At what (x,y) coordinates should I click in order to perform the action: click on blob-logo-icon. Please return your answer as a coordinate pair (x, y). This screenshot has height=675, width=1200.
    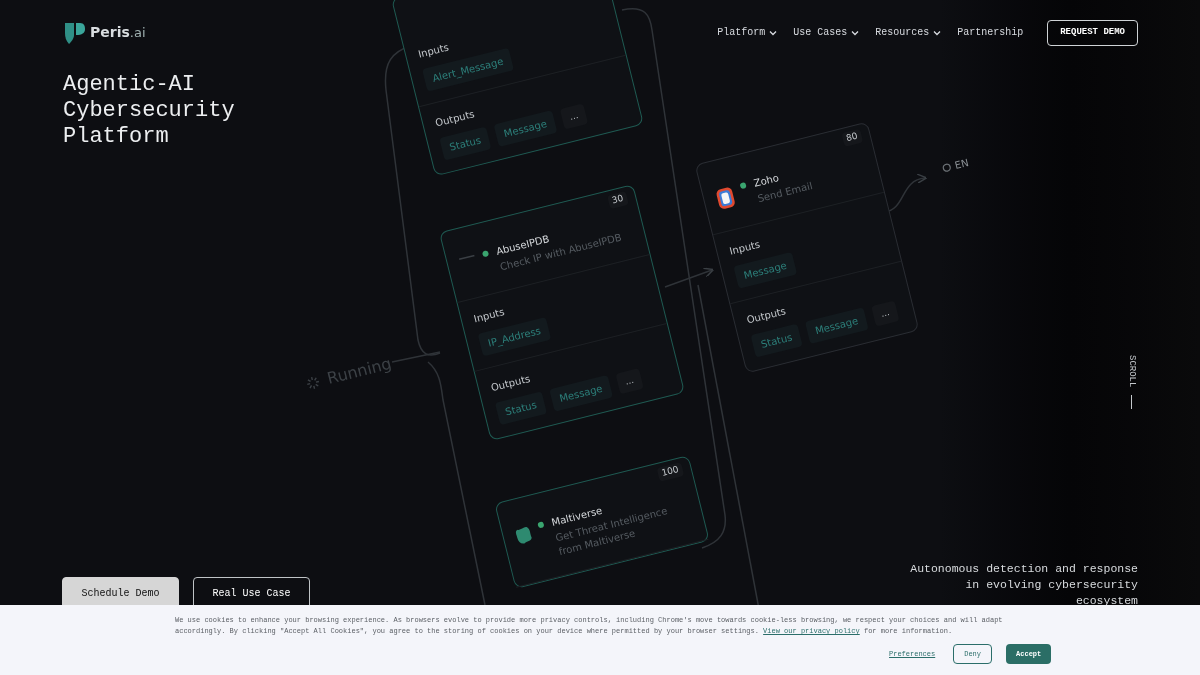
    Looking at the image, I should click on (523, 535).